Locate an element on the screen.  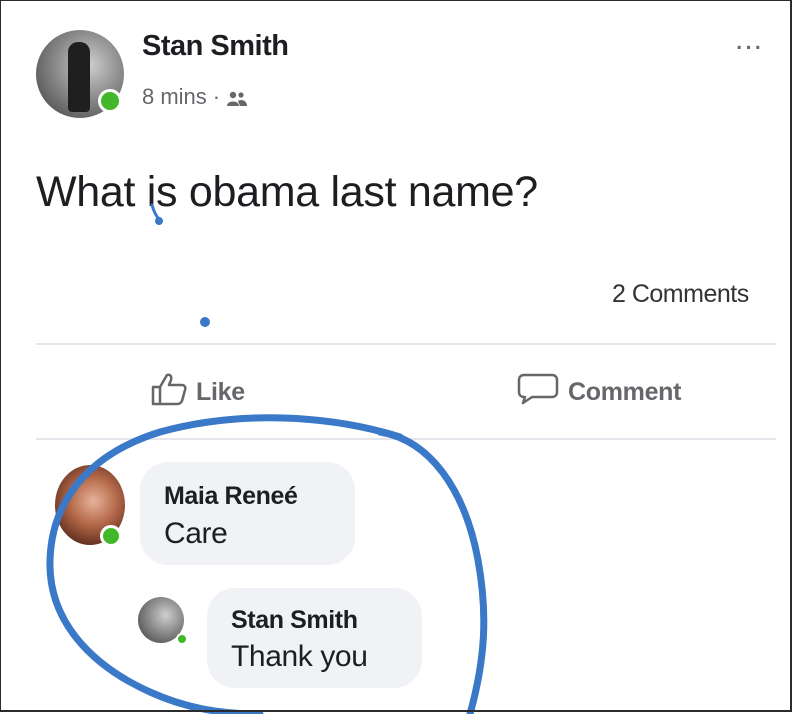
comment-text: Care is located at coordinates (196, 533).